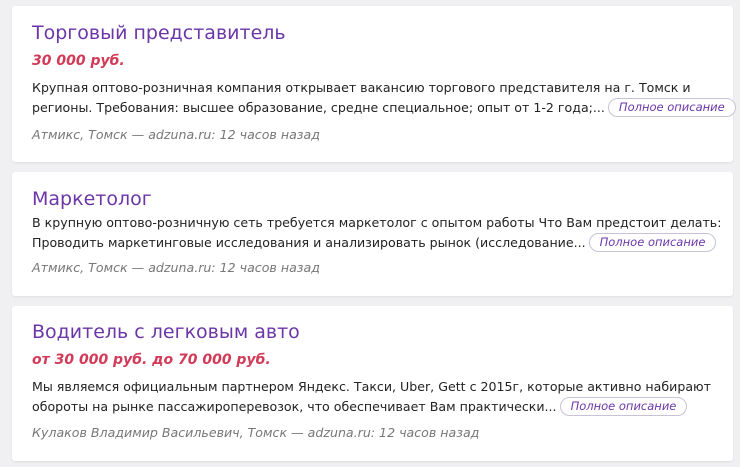 Image resolution: width=740 pixels, height=467 pixels. What do you see at coordinates (372, 332) in the screenshot?
I see `job-title-link: Водитель с легковым авто` at bounding box center [372, 332].